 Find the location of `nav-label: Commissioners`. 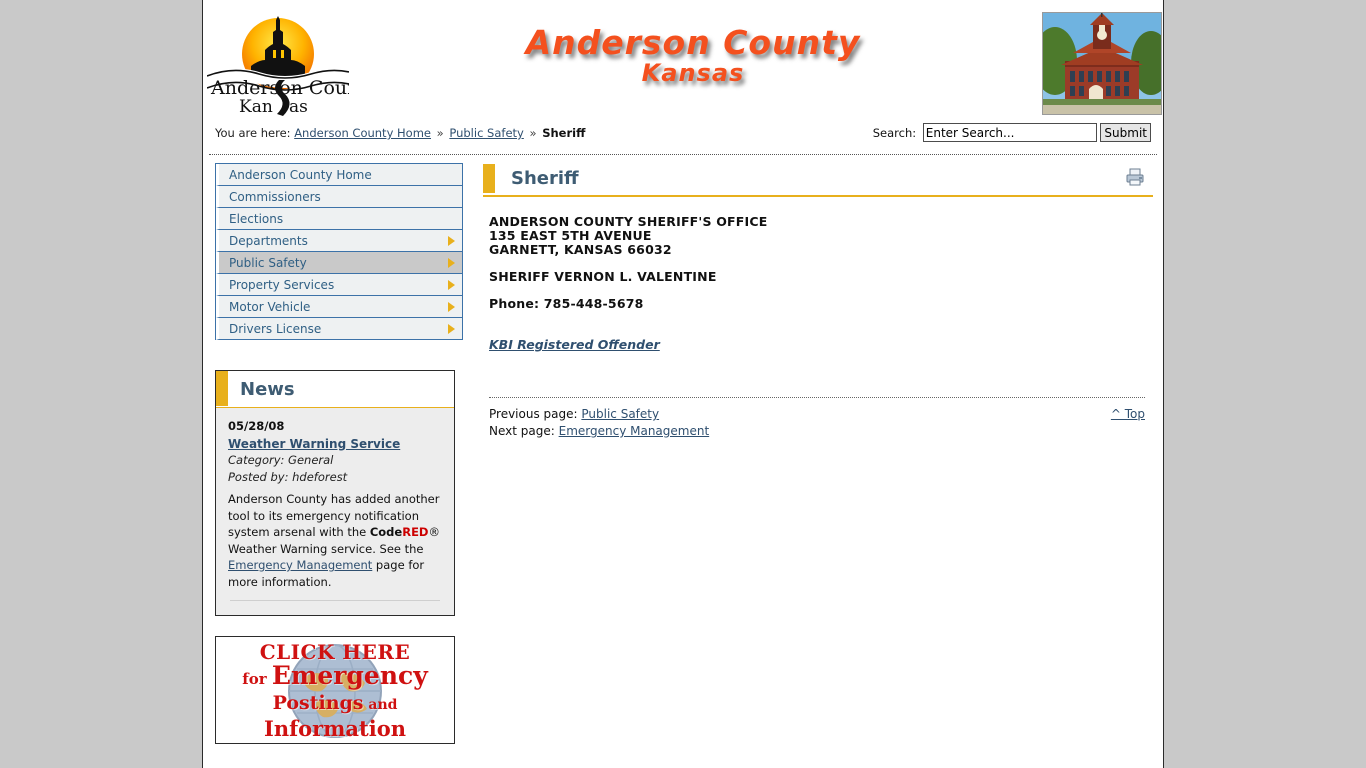

nav-label: Commissioners is located at coordinates (275, 197).